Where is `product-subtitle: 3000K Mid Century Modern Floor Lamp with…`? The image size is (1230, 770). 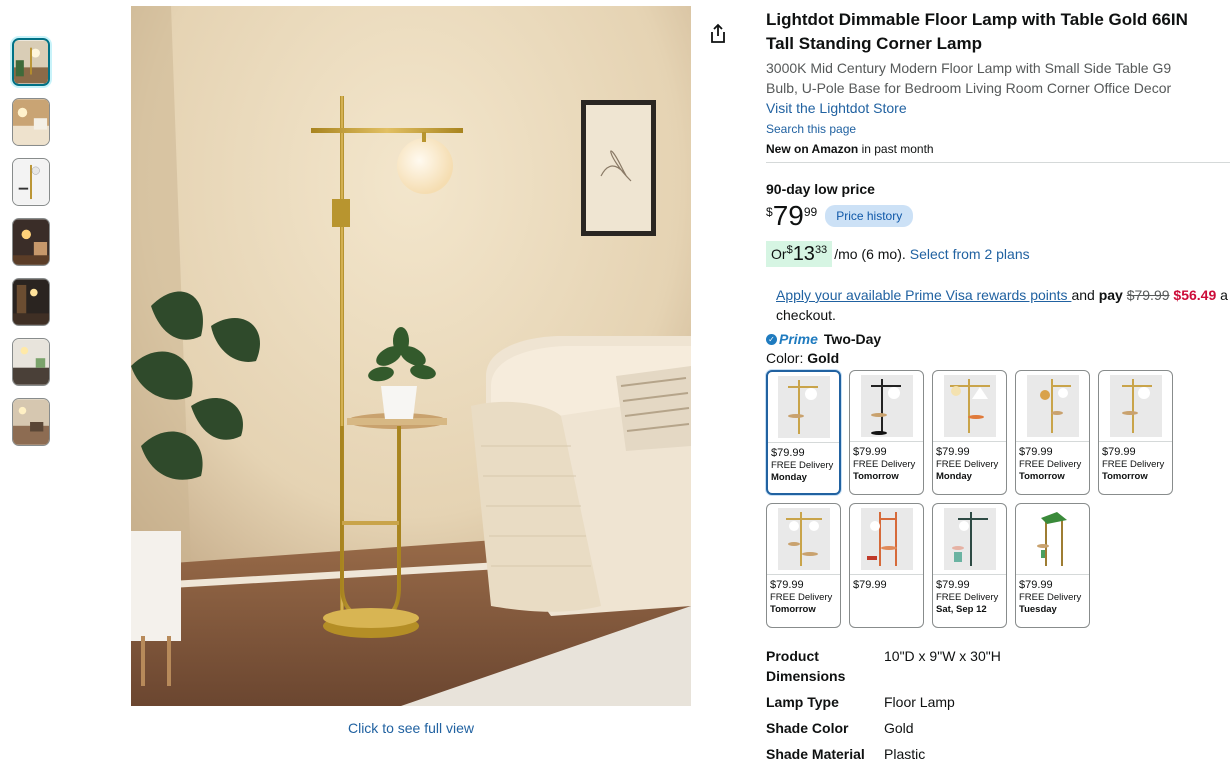 product-subtitle: 3000K Mid Century Modern Floor Lamp with… is located at coordinates (969, 78).